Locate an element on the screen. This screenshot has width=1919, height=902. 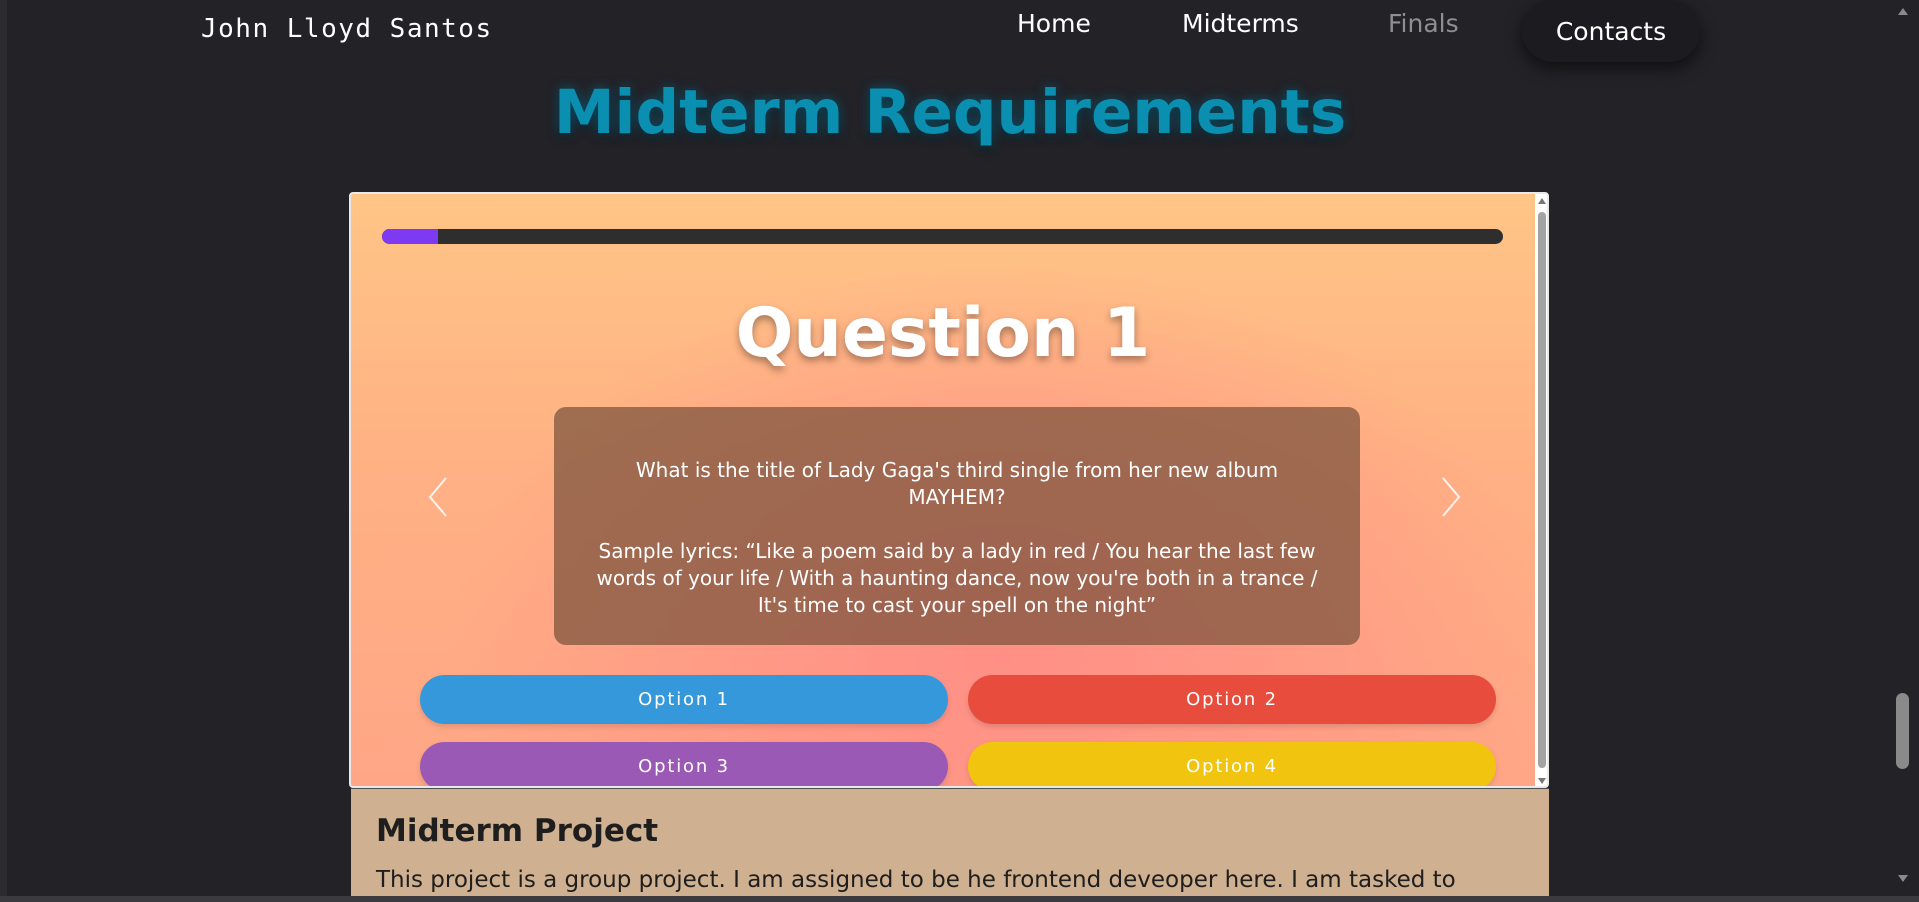
nav-contacts-button: Contacts is located at coordinates (1611, 31).